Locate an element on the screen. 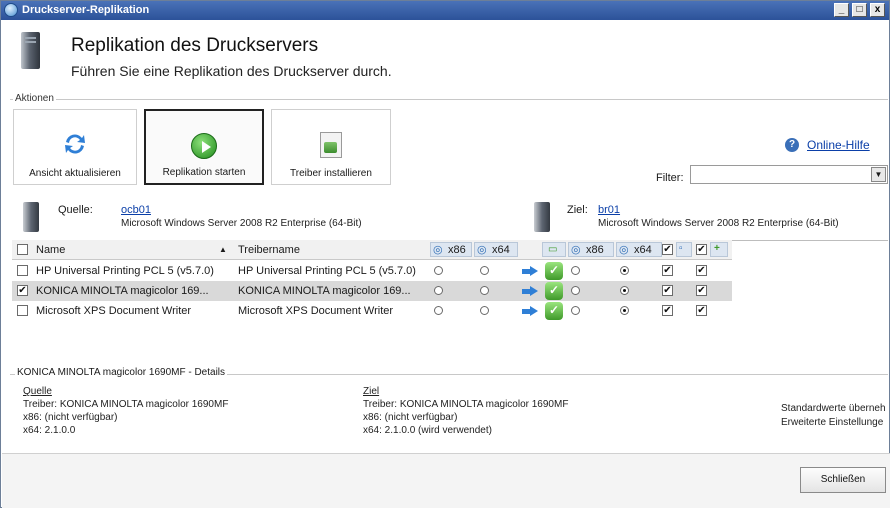 The height and width of the screenshot is (508, 890). add-icon: + is located at coordinates (717, 248).